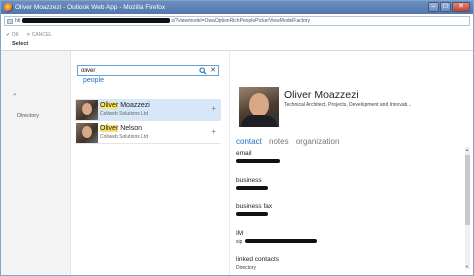 This screenshot has width=474, height=276. Describe the element at coordinates (239, 242) in the screenshot. I see `im-value-prefix: sip` at that location.